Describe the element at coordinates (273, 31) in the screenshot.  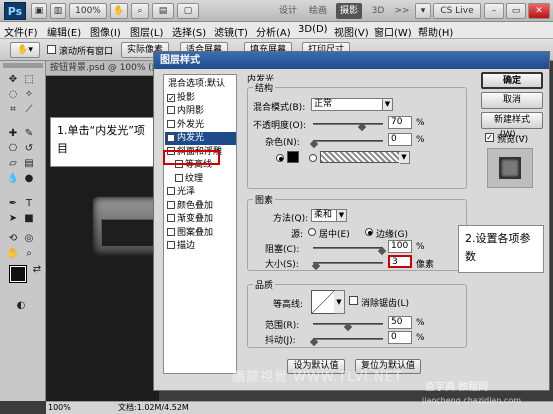
I see `menu-analysis: 分析(A)` at that location.